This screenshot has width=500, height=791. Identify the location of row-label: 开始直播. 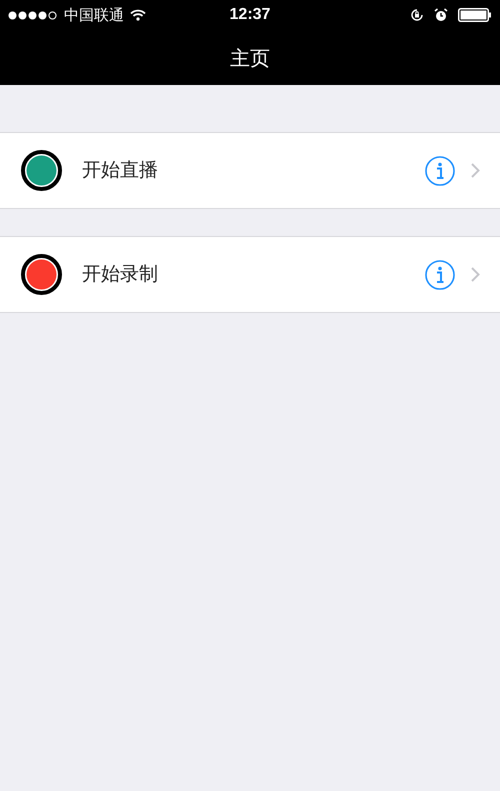
(120, 171).